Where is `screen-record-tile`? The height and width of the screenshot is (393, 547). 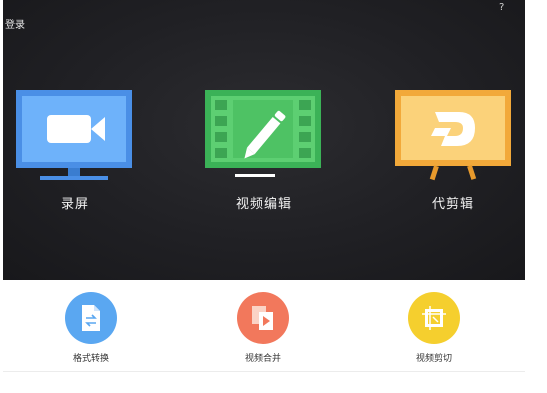
screen-record-tile is located at coordinates (74, 136).